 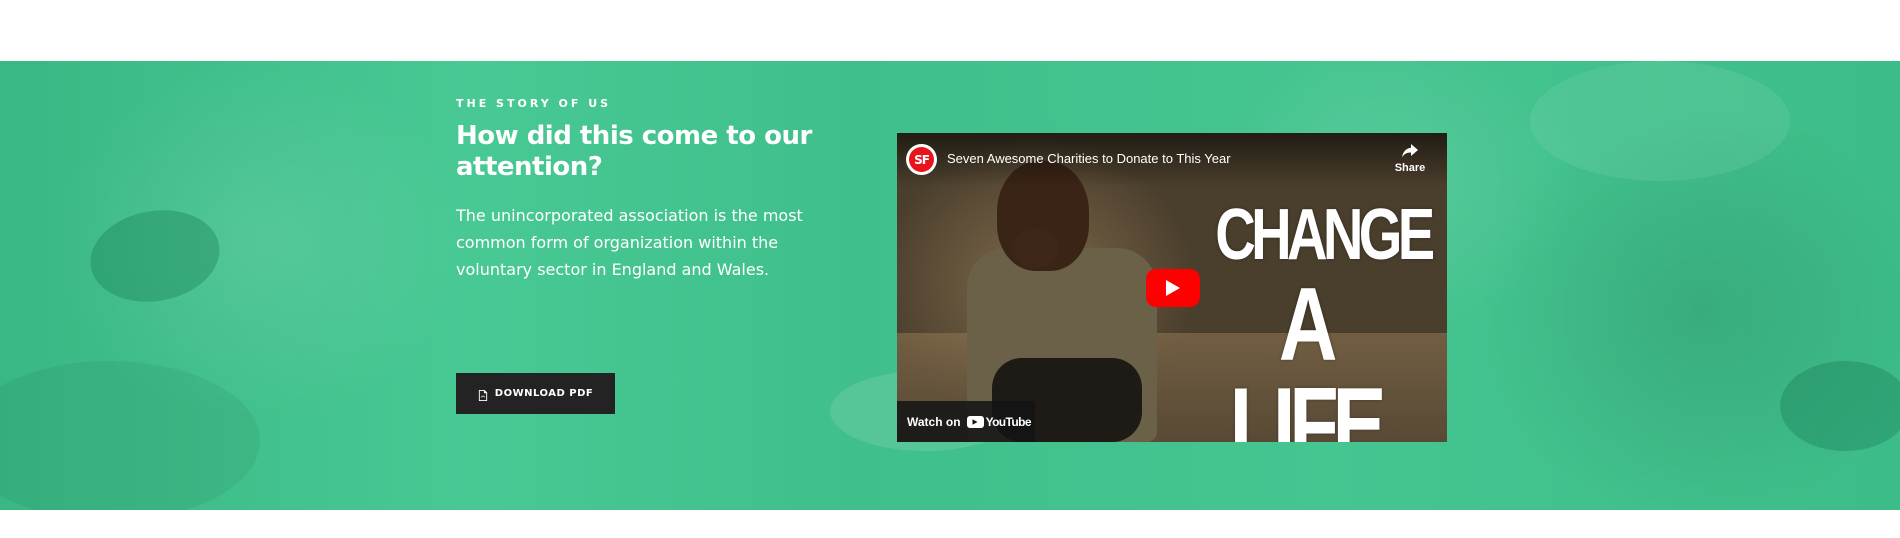 I want to click on download-pdf-label: DOWNLOAD PDF, so click(x=544, y=393).